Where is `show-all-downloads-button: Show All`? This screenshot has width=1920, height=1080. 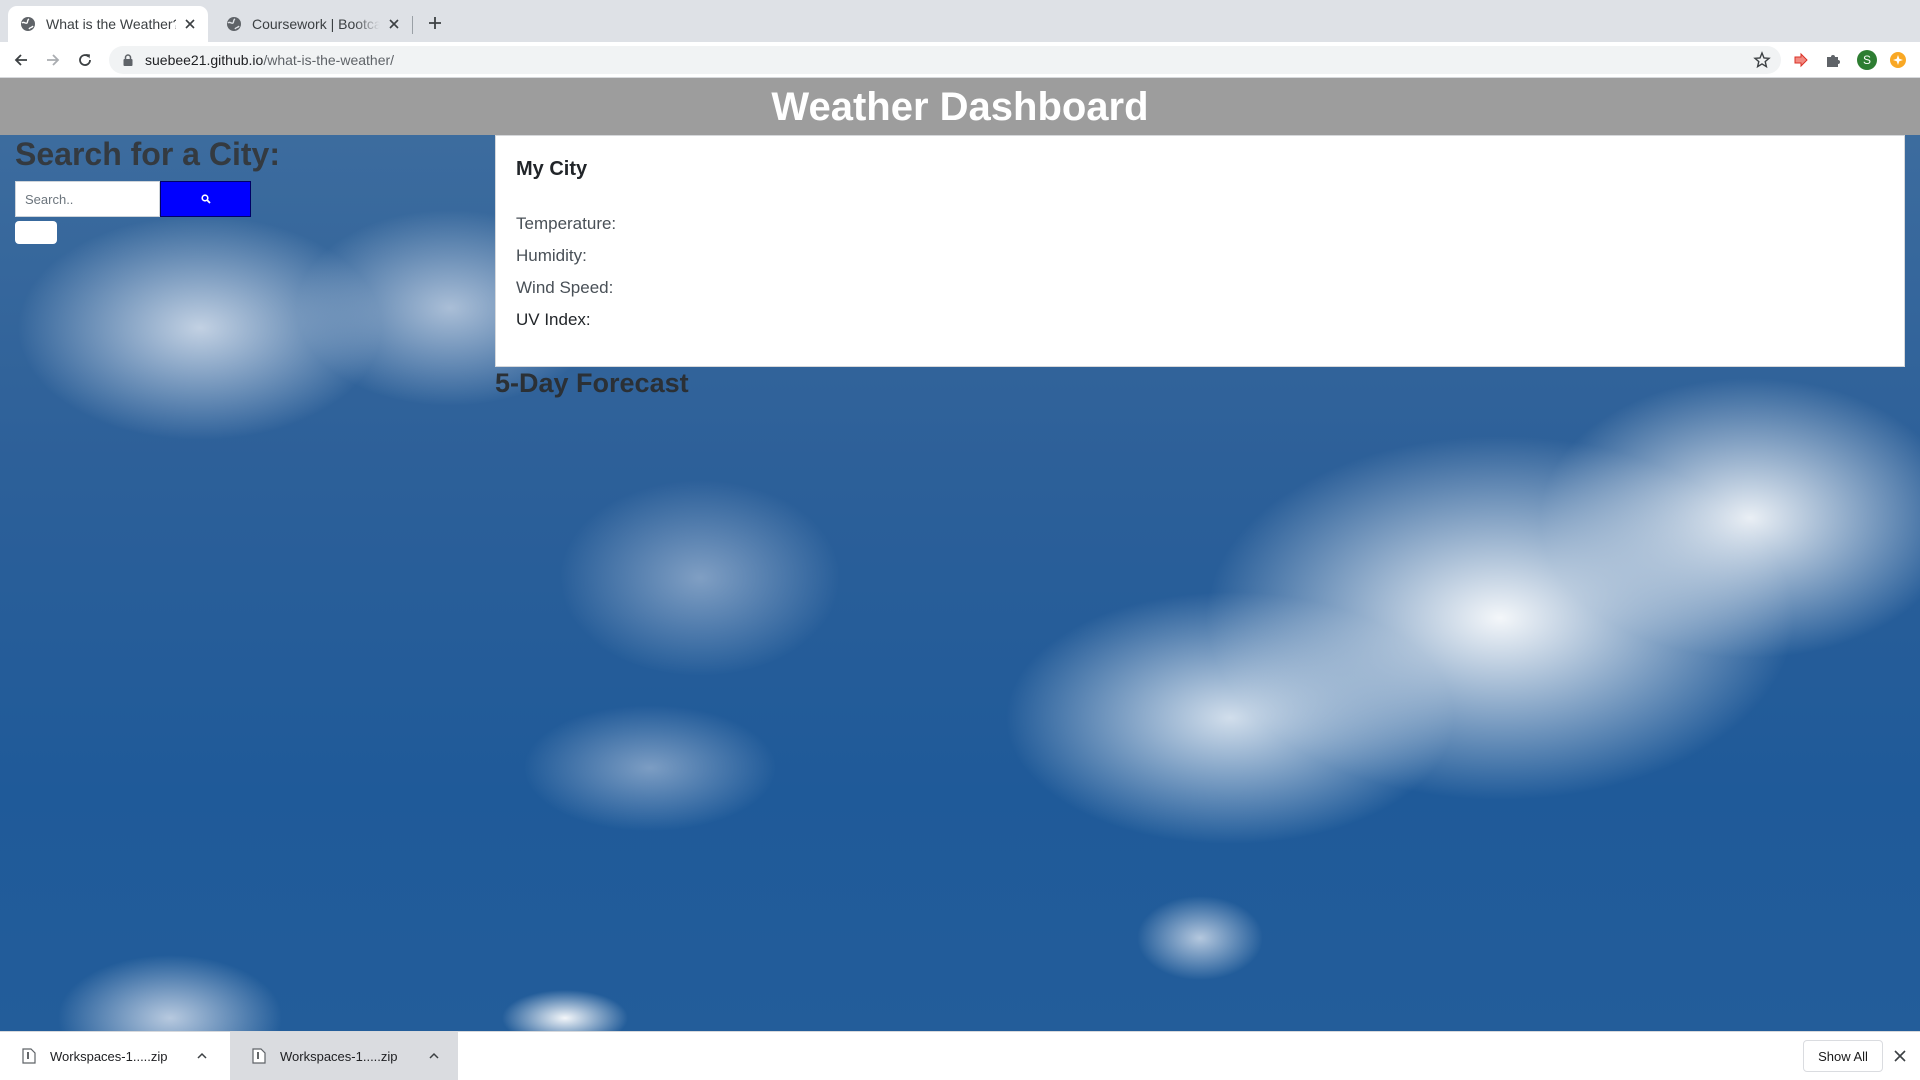
show-all-downloads-button: Show All is located at coordinates (1843, 1056).